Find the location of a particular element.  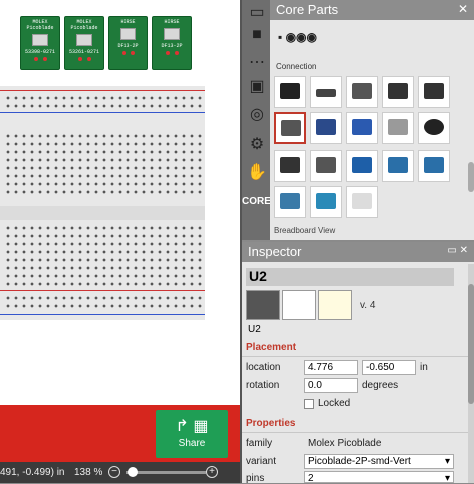

schematic-view-image is located at coordinates (299, 305).